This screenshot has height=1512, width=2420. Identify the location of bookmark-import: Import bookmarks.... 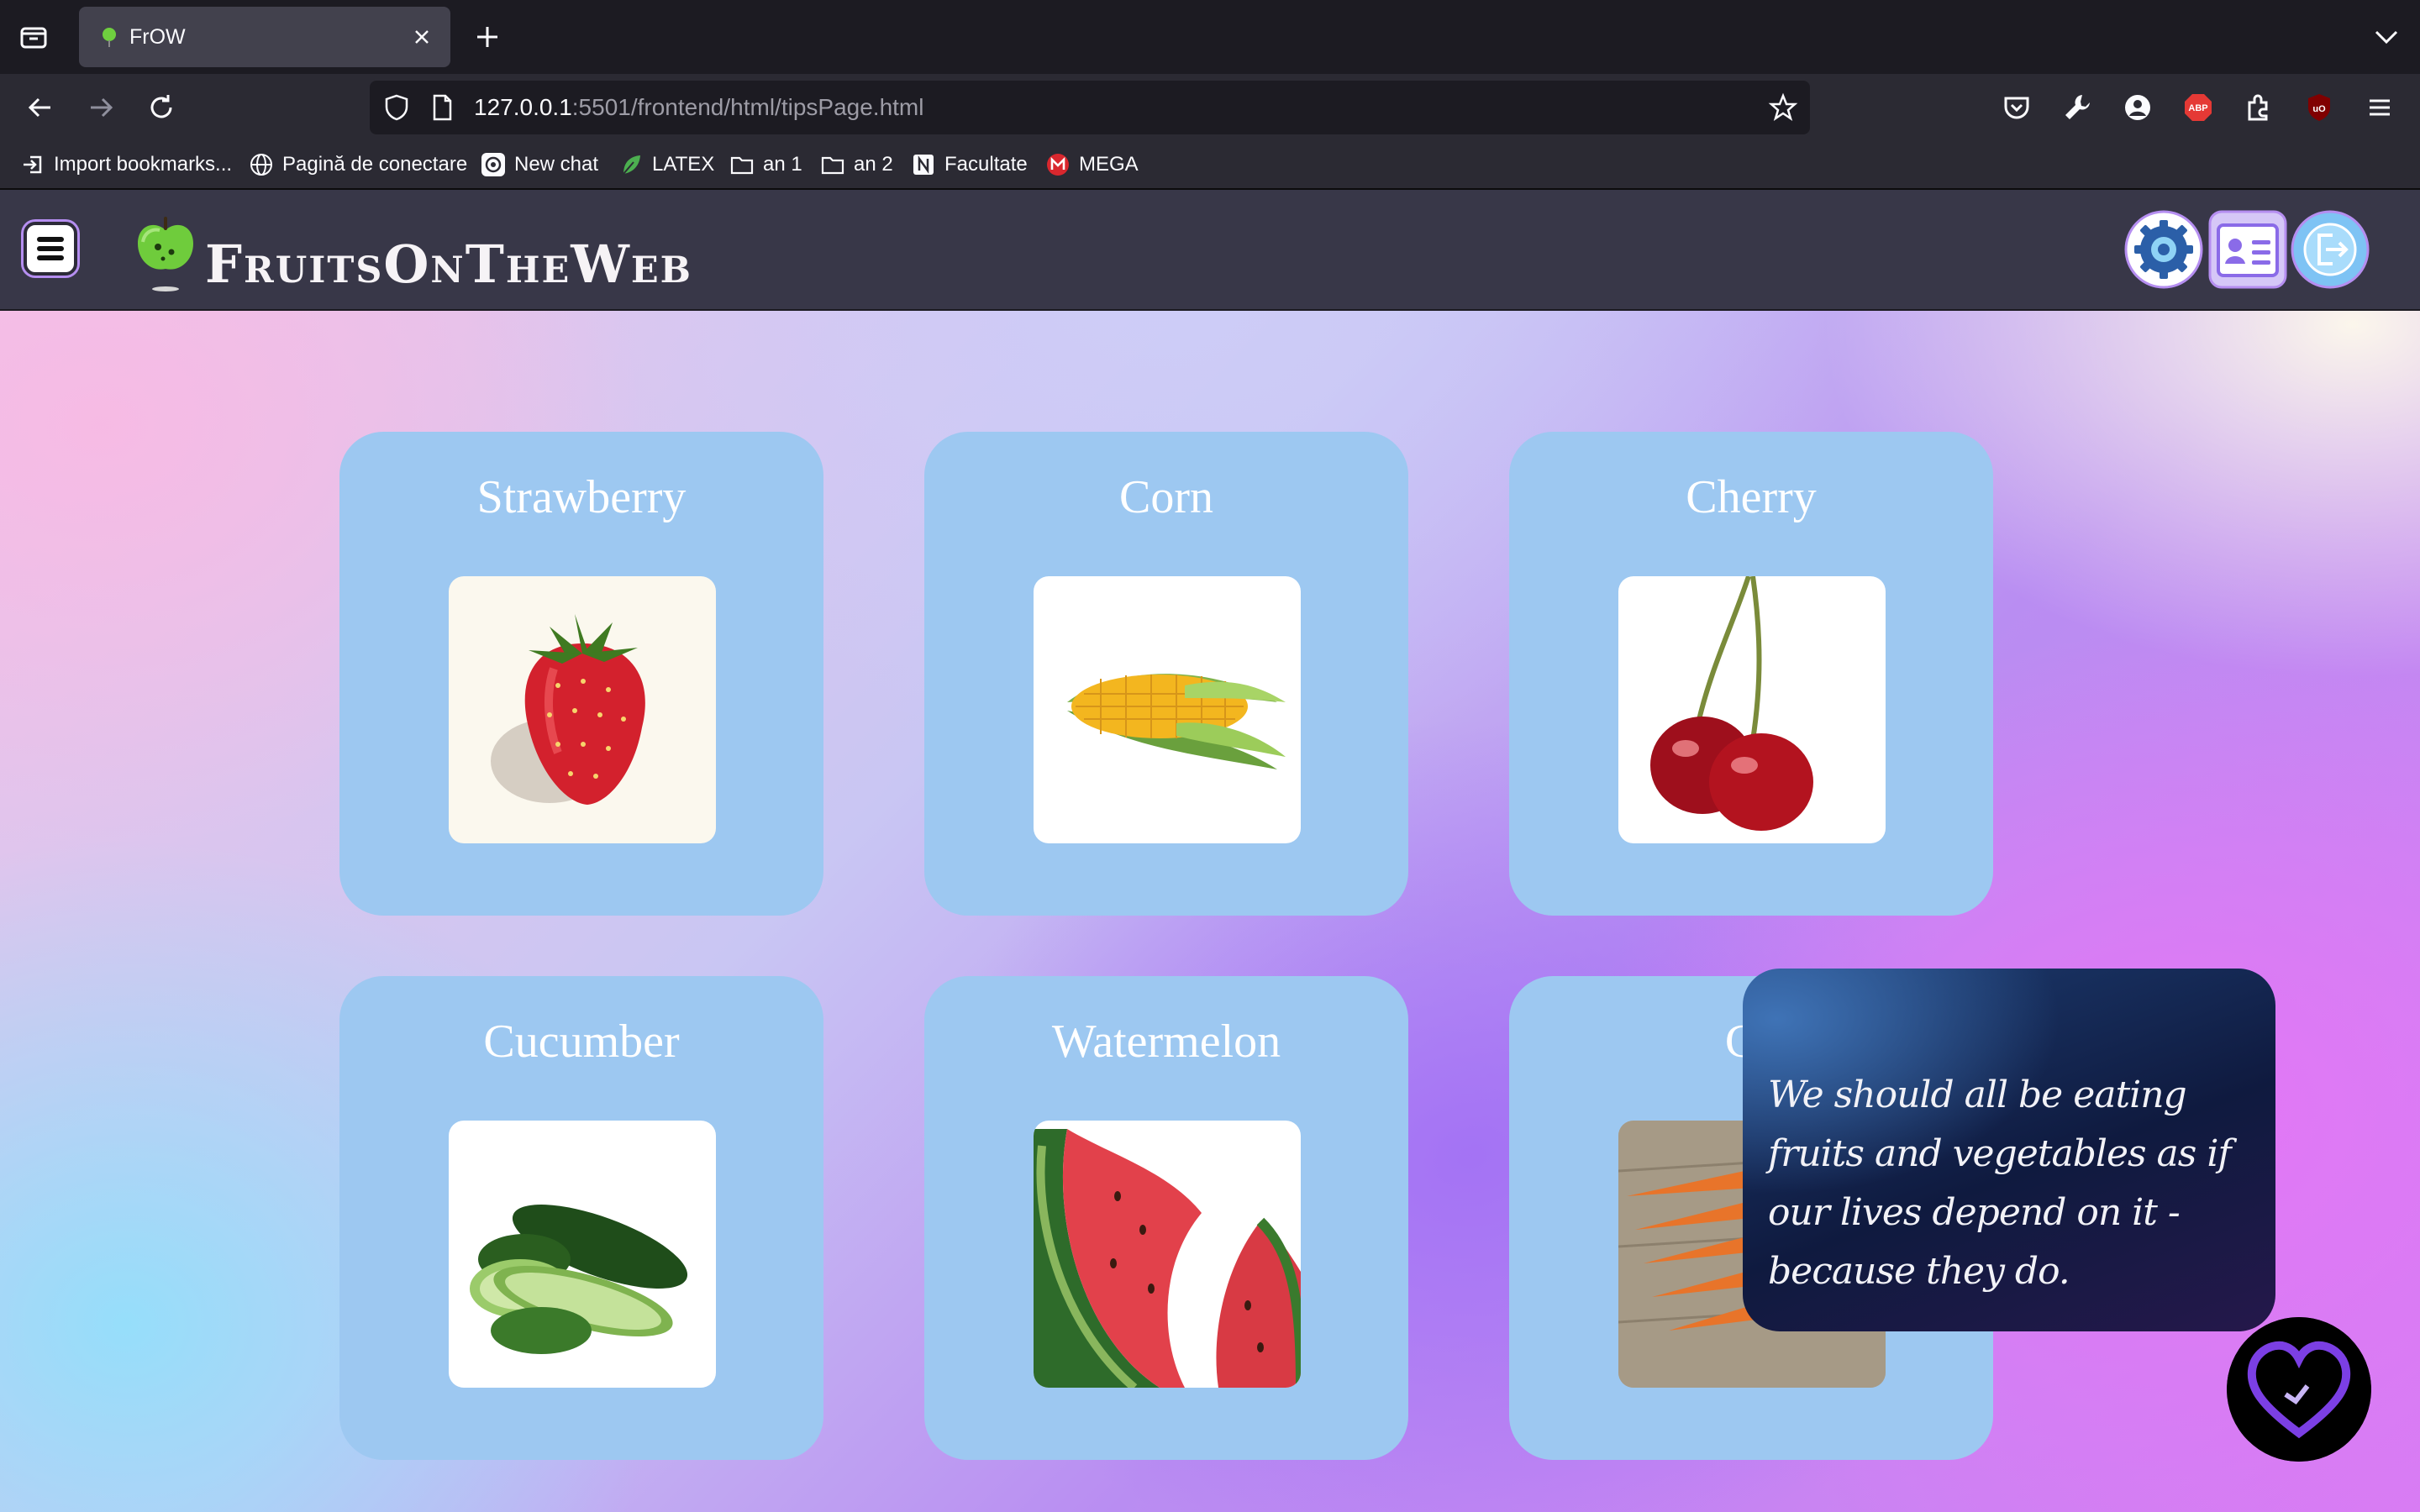
(126, 164).